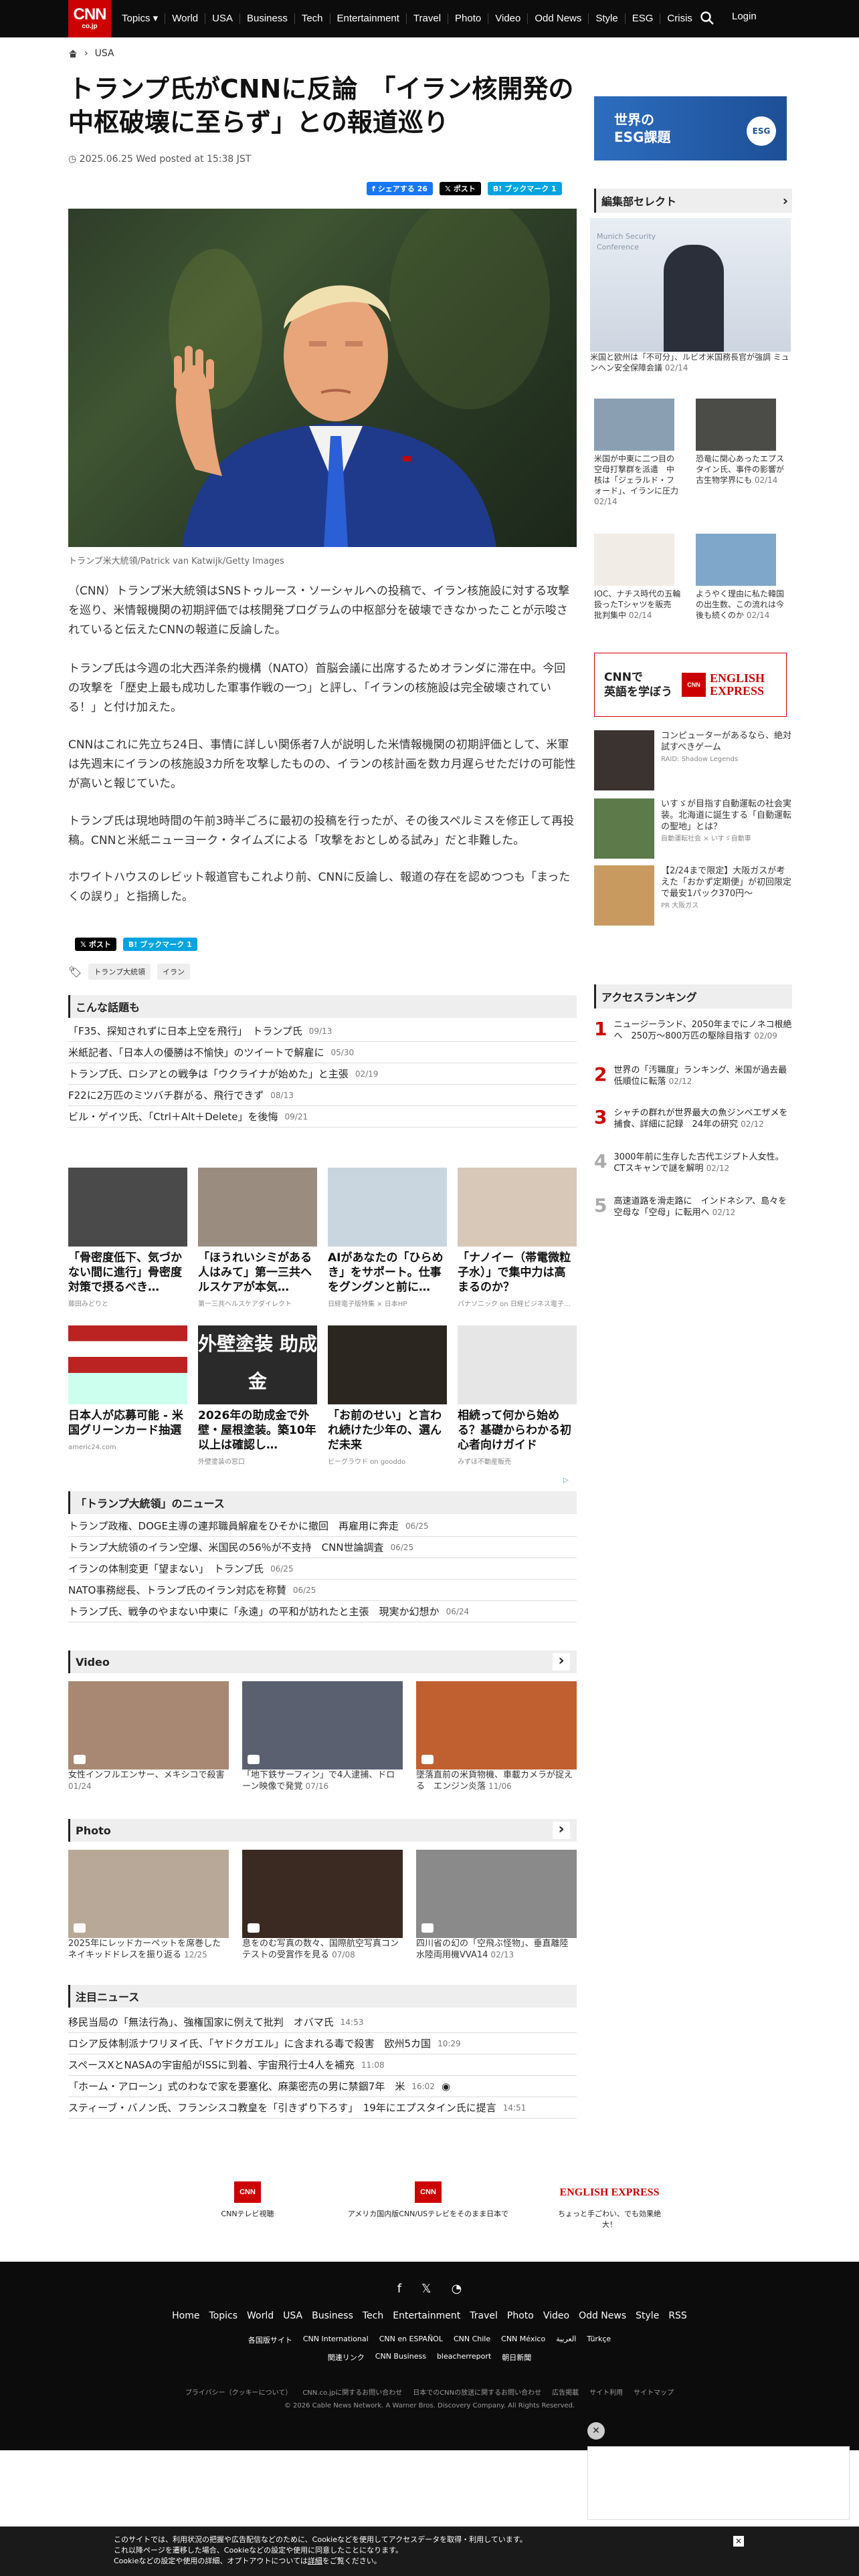 This screenshot has height=2576, width=859. I want to click on footer-link: Video, so click(556, 2316).